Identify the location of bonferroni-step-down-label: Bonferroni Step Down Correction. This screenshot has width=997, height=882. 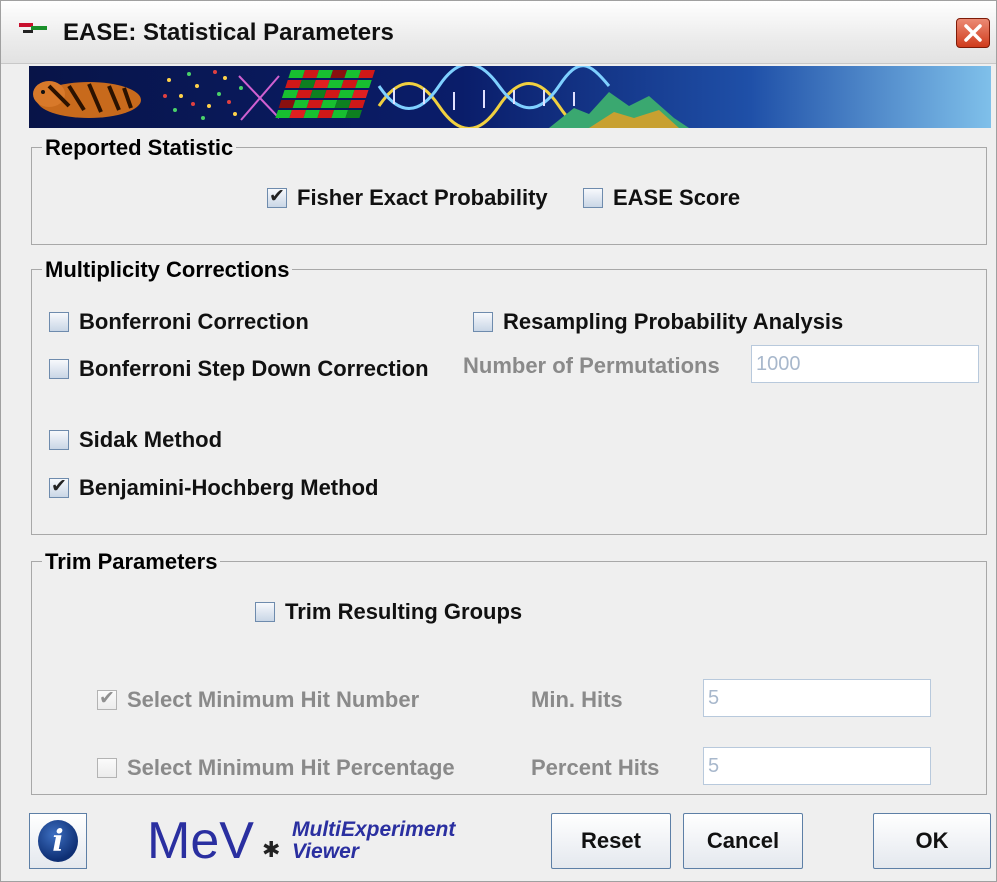
(254, 368).